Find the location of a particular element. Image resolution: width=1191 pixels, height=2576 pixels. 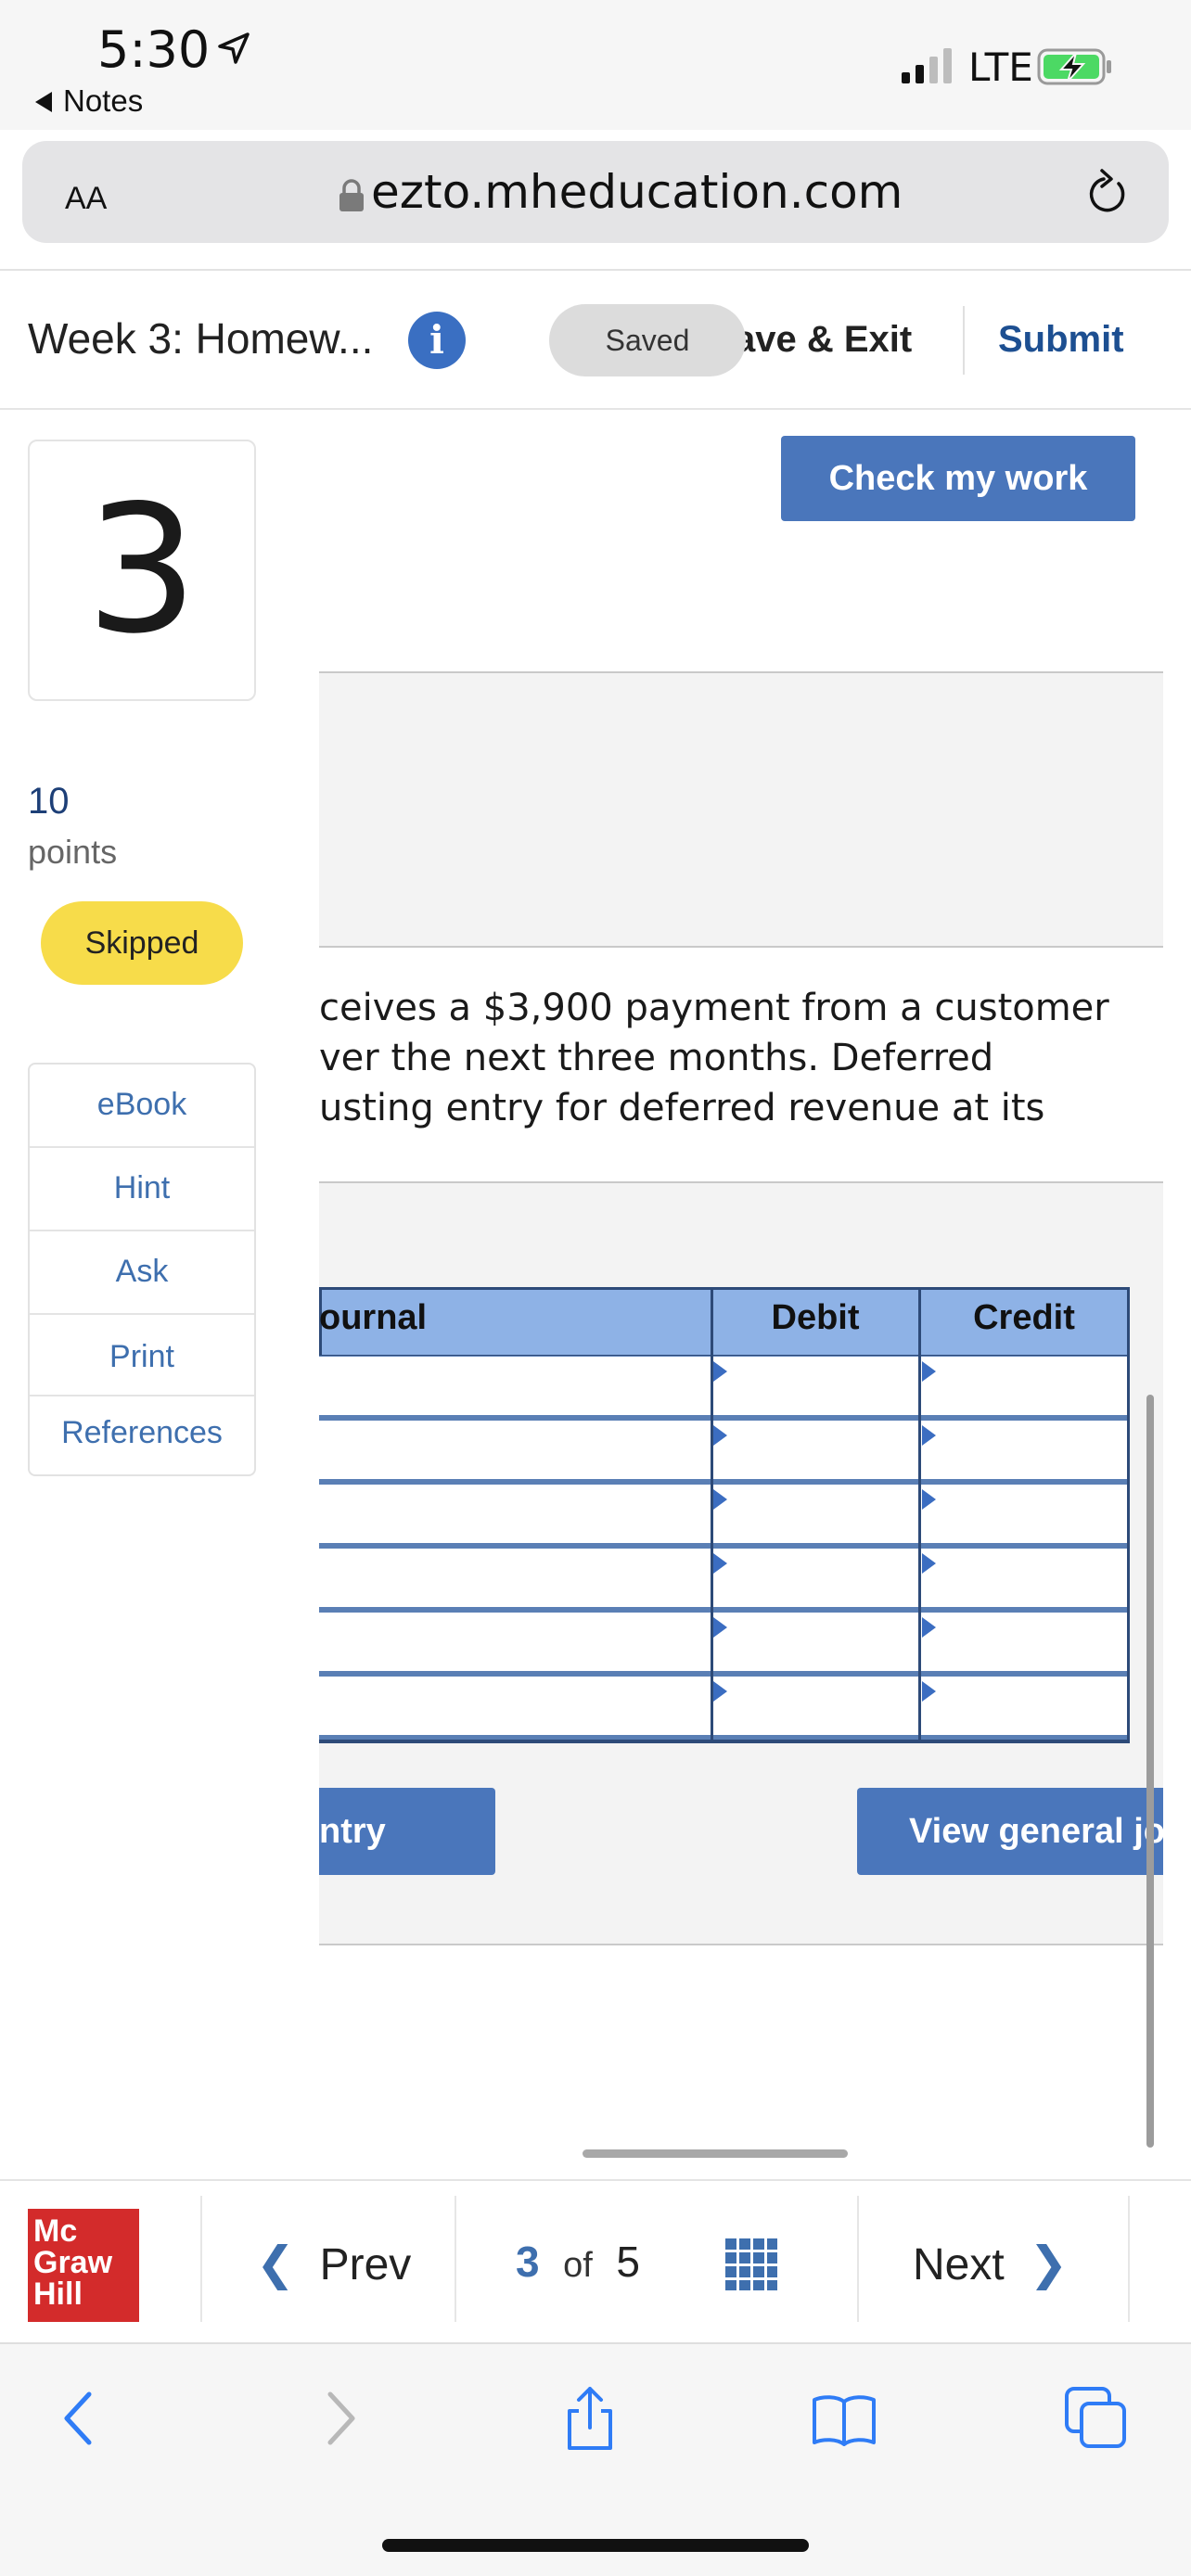

lock-icon is located at coordinates (351, 195).